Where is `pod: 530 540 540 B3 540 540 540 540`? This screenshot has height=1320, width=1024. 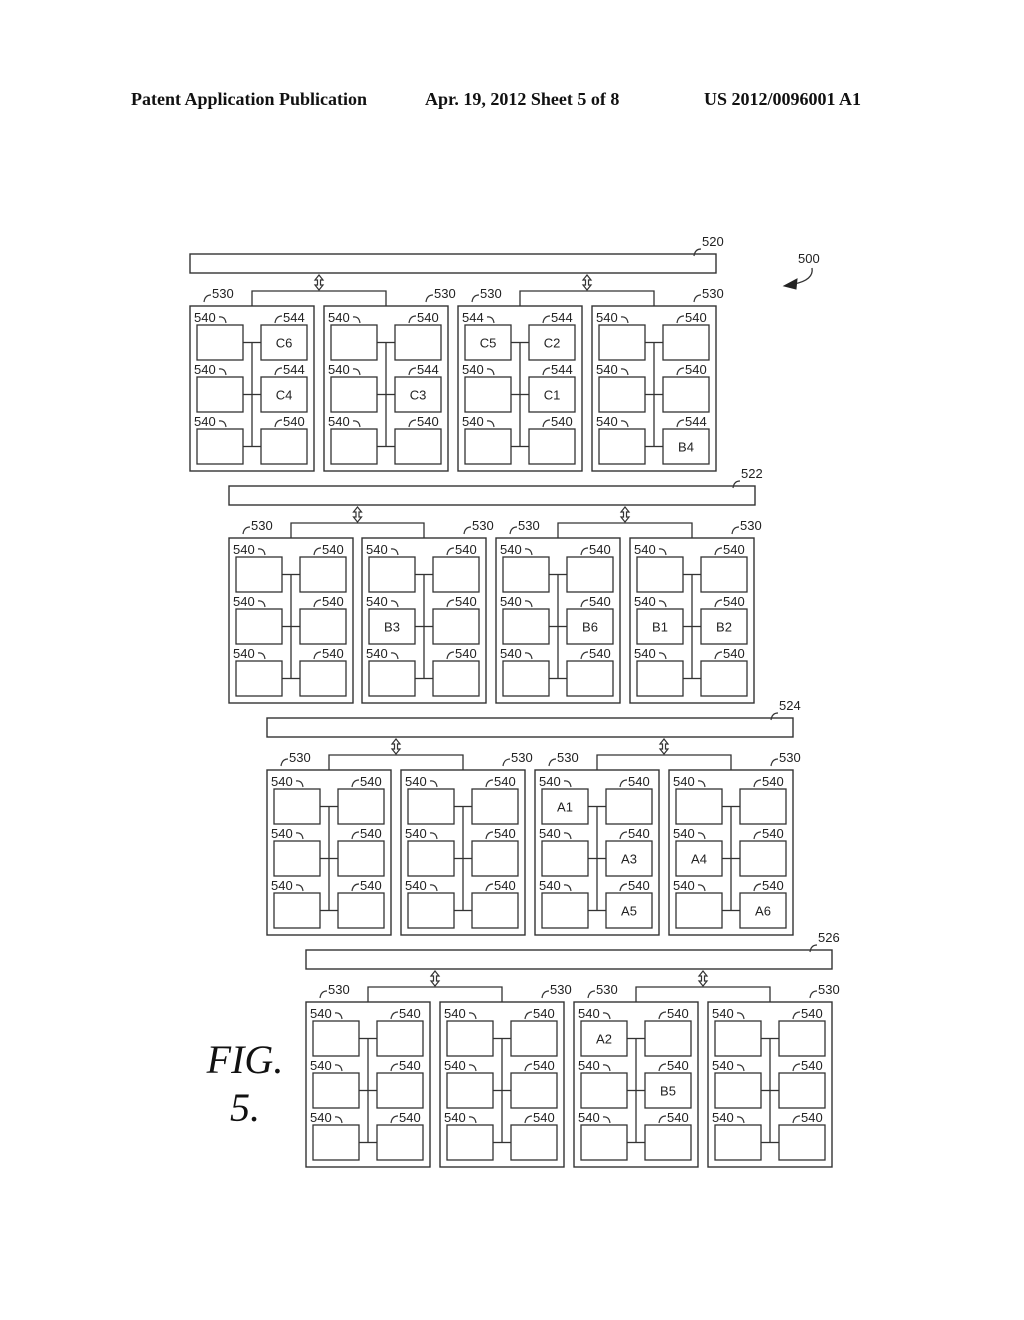
pod: 530 540 540 B3 540 540 540 540 is located at coordinates (427, 611).